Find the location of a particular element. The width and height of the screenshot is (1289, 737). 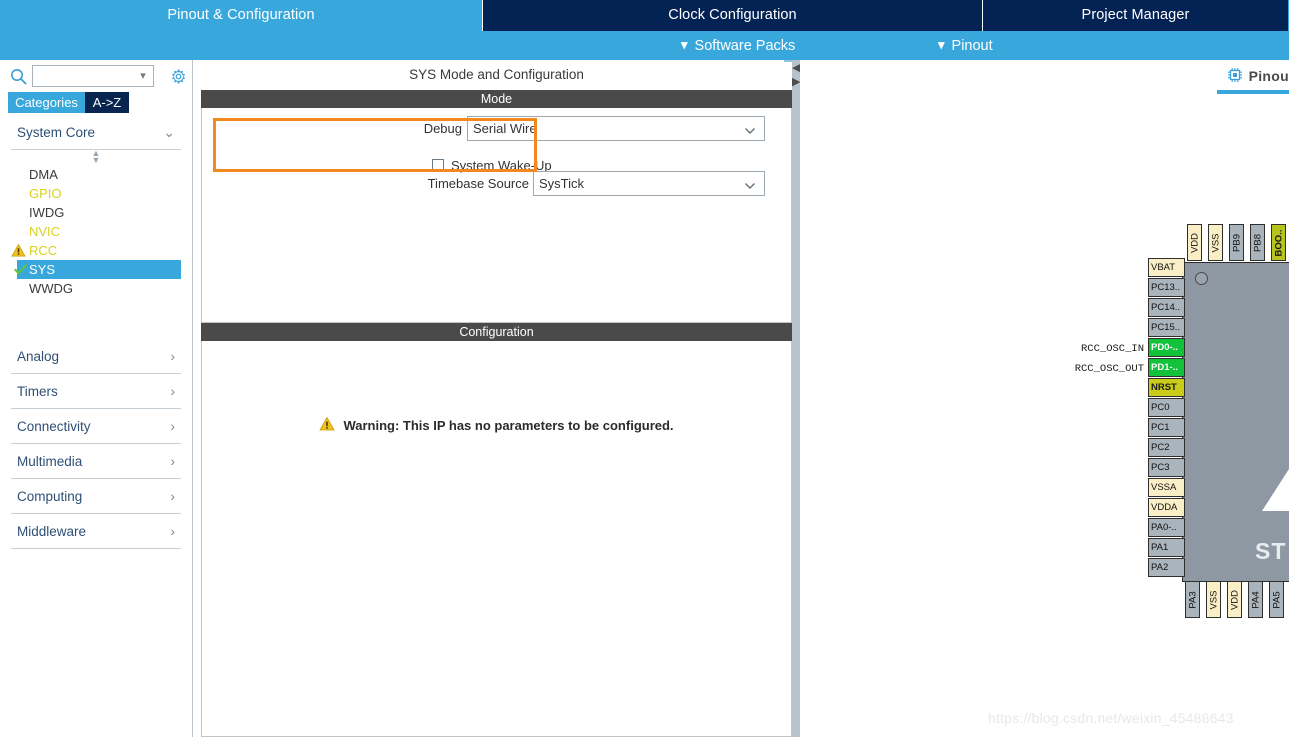

pin-left-1: PC13.. is located at coordinates (1166, 287).